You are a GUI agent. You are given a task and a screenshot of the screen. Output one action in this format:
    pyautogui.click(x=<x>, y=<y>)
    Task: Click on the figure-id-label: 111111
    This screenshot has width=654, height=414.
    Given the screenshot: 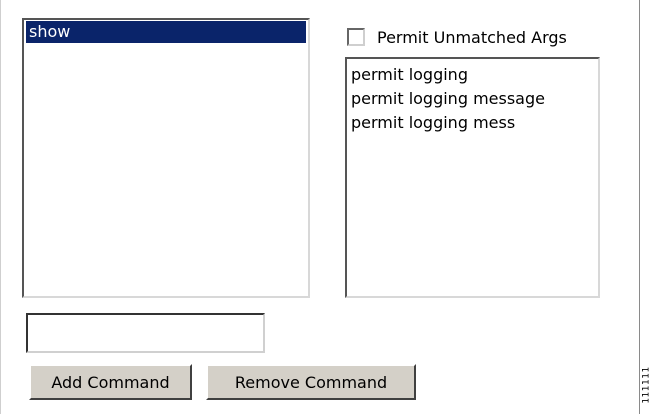 What is the action you would take?
    pyautogui.click(x=647, y=385)
    